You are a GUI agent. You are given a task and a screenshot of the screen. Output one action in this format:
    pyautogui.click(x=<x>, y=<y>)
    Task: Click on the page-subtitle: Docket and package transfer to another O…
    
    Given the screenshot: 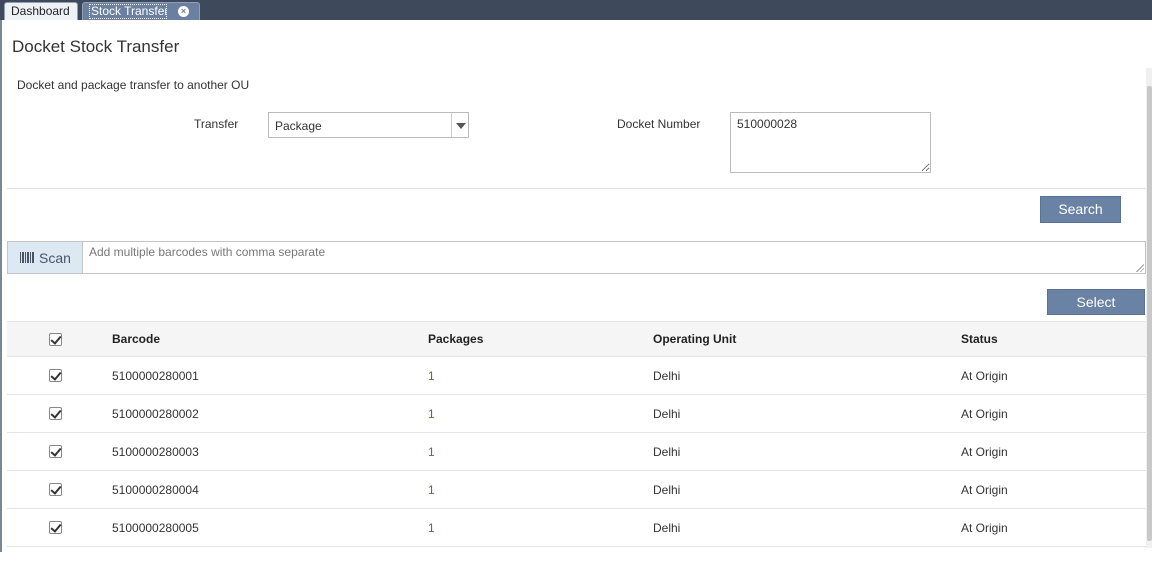 What is the action you would take?
    pyautogui.click(x=133, y=85)
    